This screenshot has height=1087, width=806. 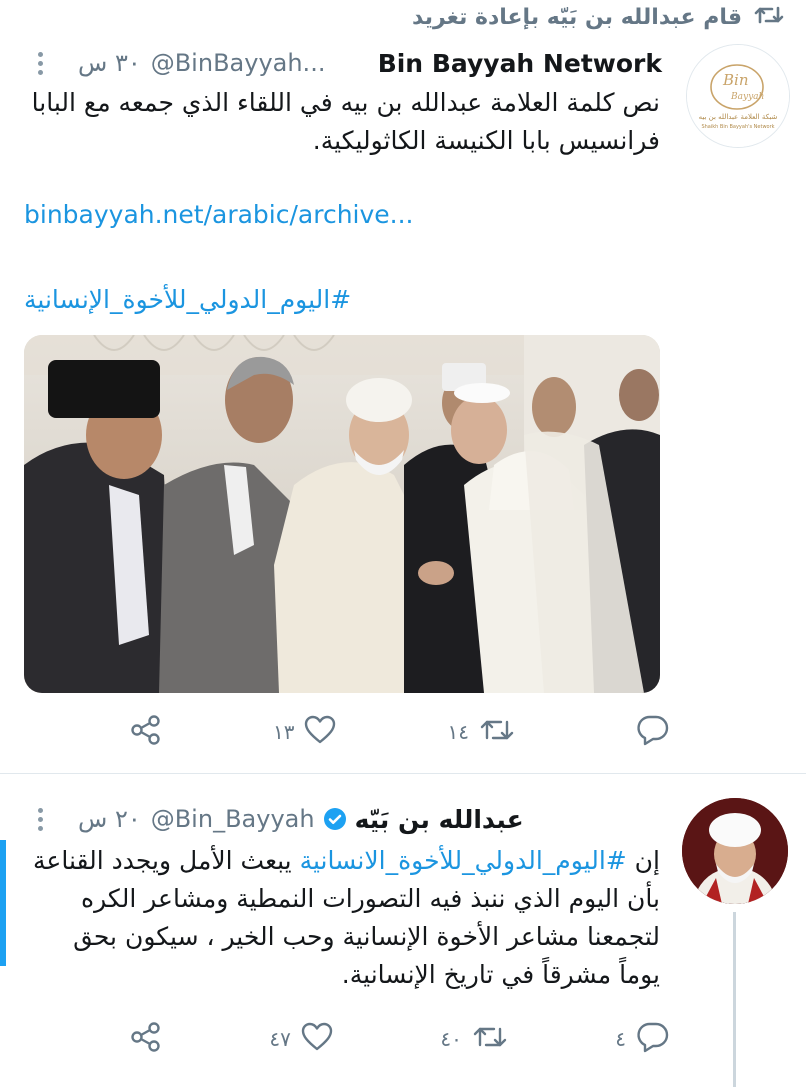 What do you see at coordinates (439, 819) in the screenshot?
I see `display-name: عبدالله بن بَيّه` at bounding box center [439, 819].